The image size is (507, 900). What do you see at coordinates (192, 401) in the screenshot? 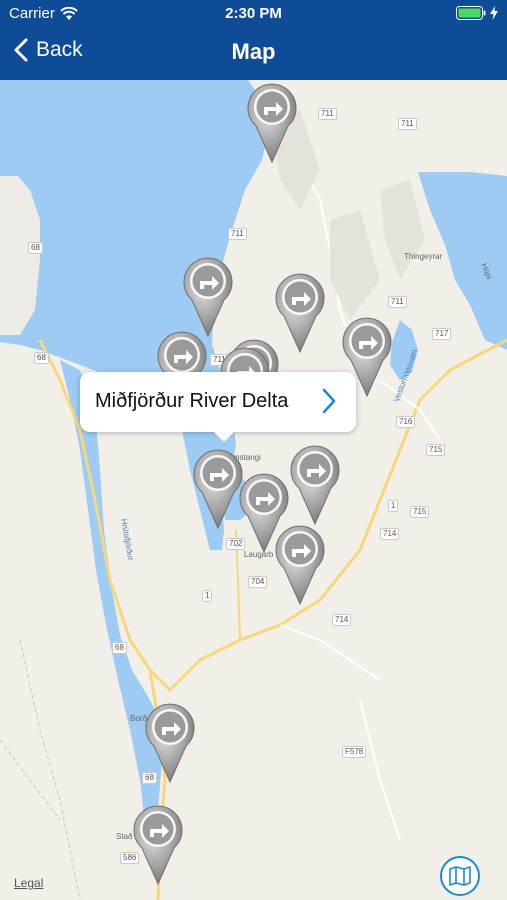
I see `callout-title: Miðfjörður River Delta` at bounding box center [192, 401].